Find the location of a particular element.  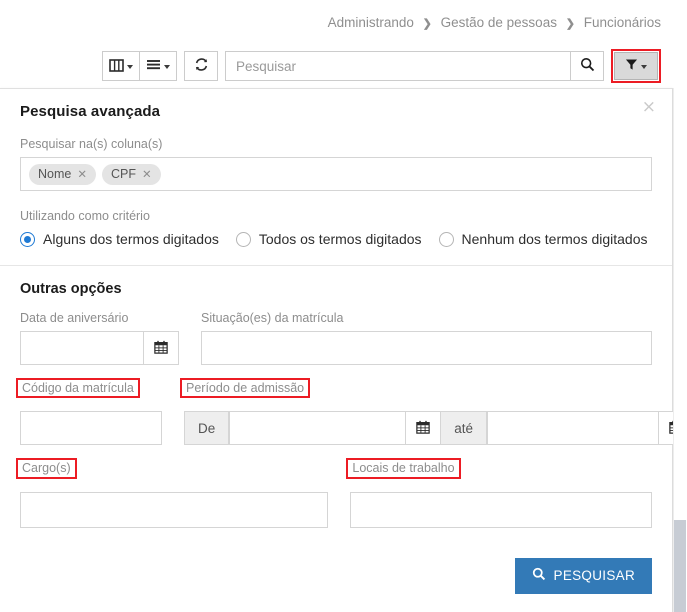

admission-period-input-group: De até is located at coordinates (435, 428).